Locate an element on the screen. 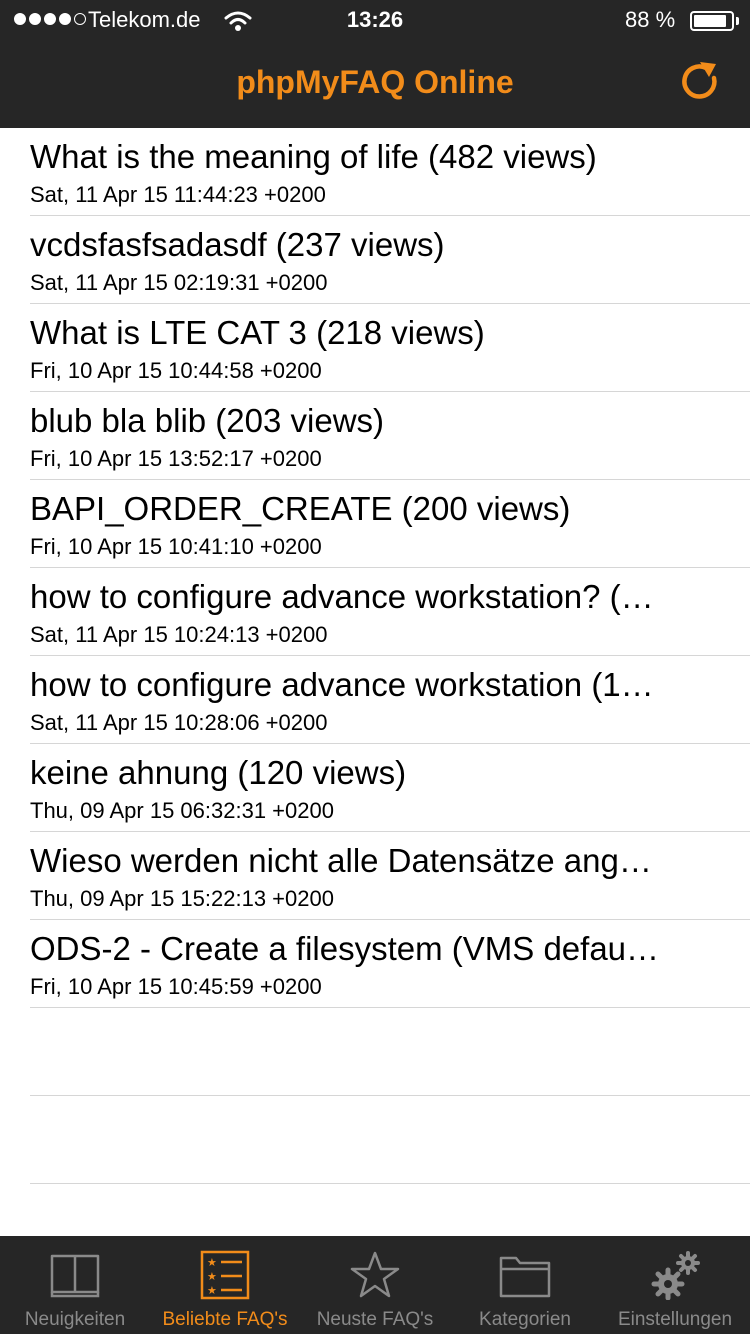  list-icon: ★ ★ ★ is located at coordinates (225, 1275).